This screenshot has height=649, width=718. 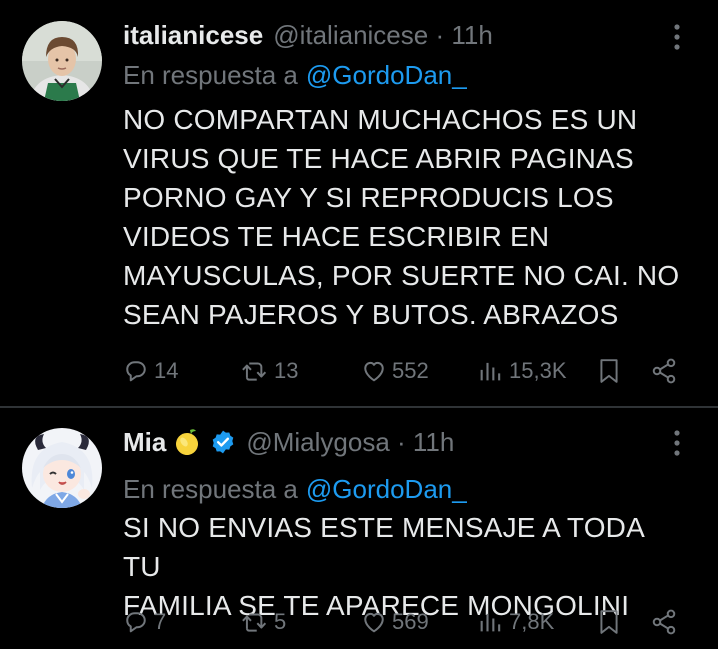 I want to click on handle-and-time: @italianicese · 11h, so click(x=383, y=35).